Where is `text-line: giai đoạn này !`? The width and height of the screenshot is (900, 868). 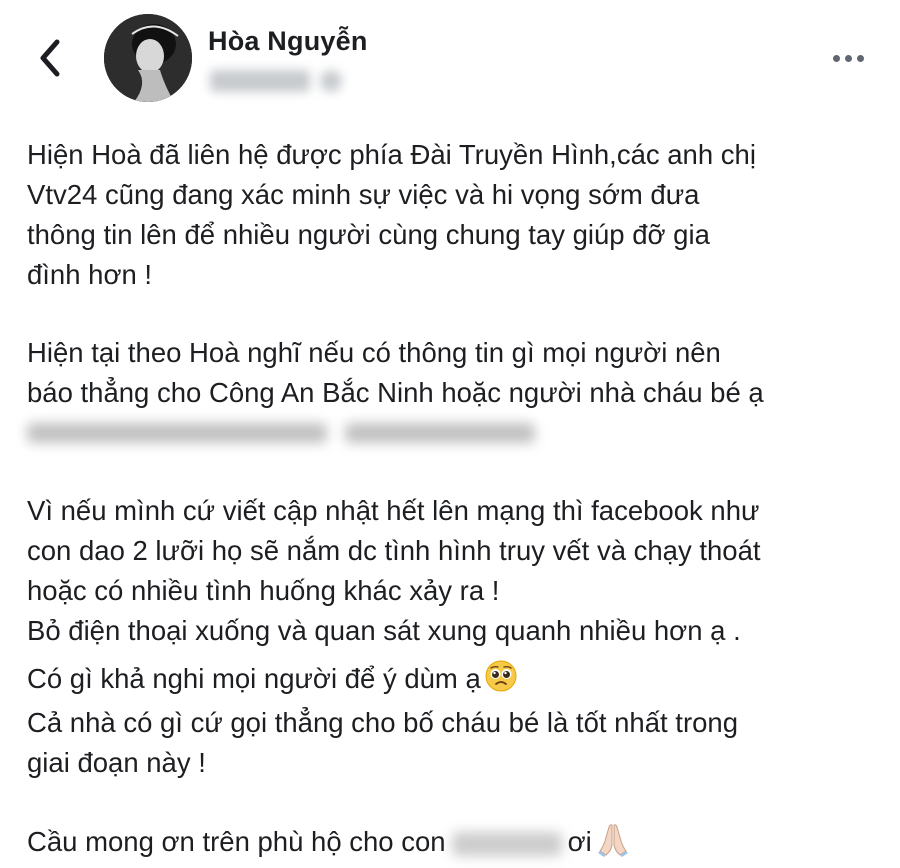
text-line: giai đoạn này ! is located at coordinates (116, 762).